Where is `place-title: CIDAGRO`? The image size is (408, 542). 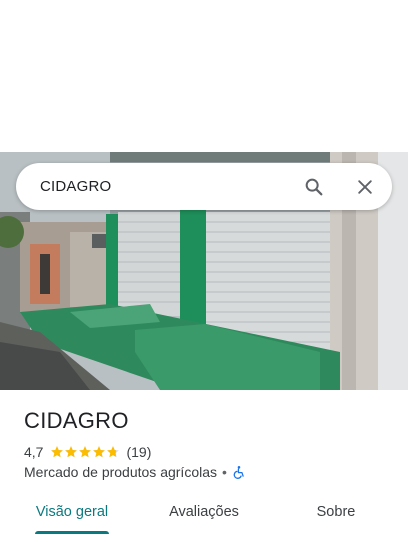
place-title: CIDAGRO is located at coordinates (76, 420).